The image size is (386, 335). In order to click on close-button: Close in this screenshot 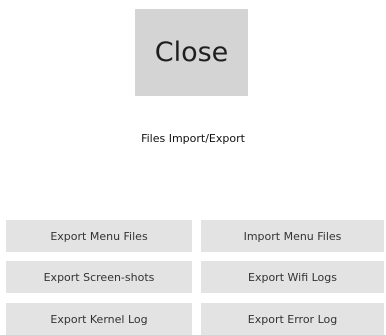, I will do `click(191, 52)`.